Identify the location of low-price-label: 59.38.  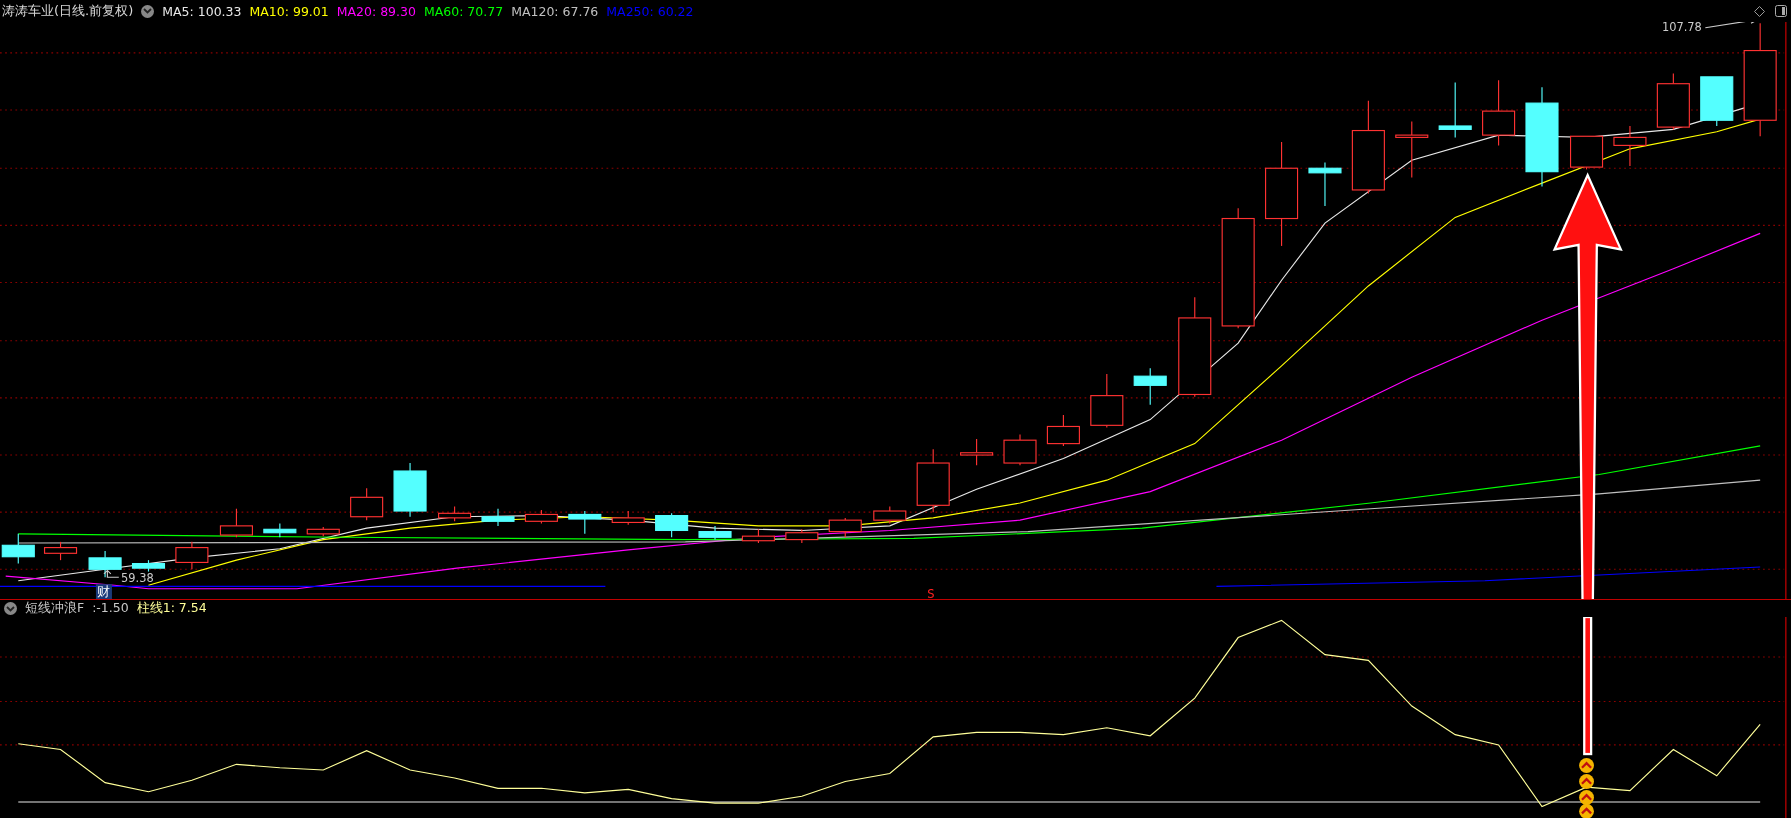
(128, 577).